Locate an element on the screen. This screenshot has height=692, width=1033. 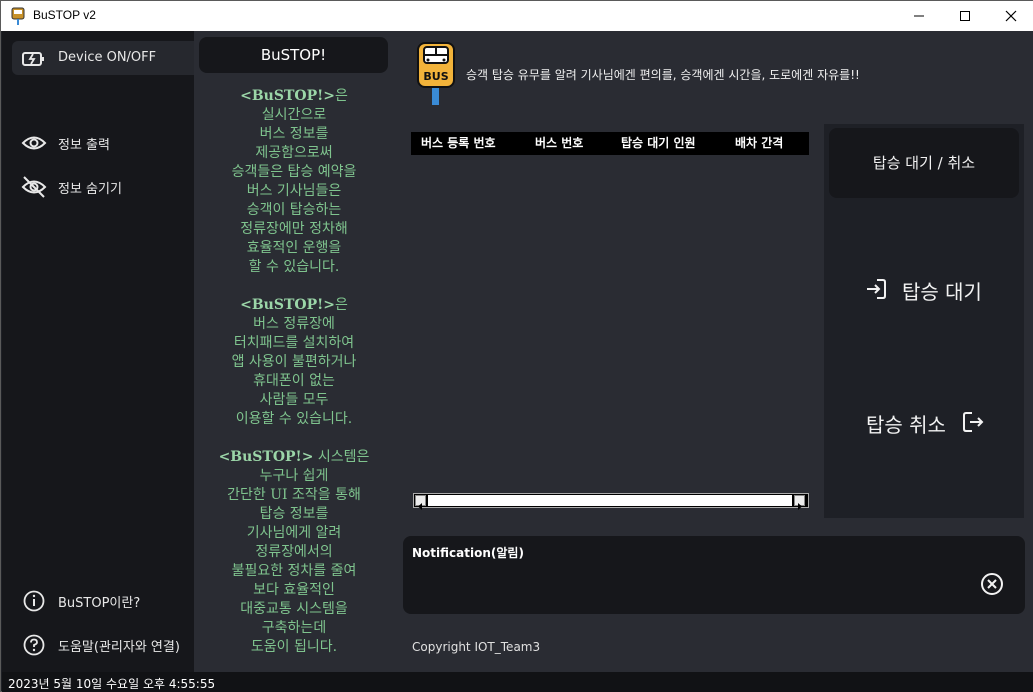
notification-title: Notification(알림) is located at coordinates (468, 553).